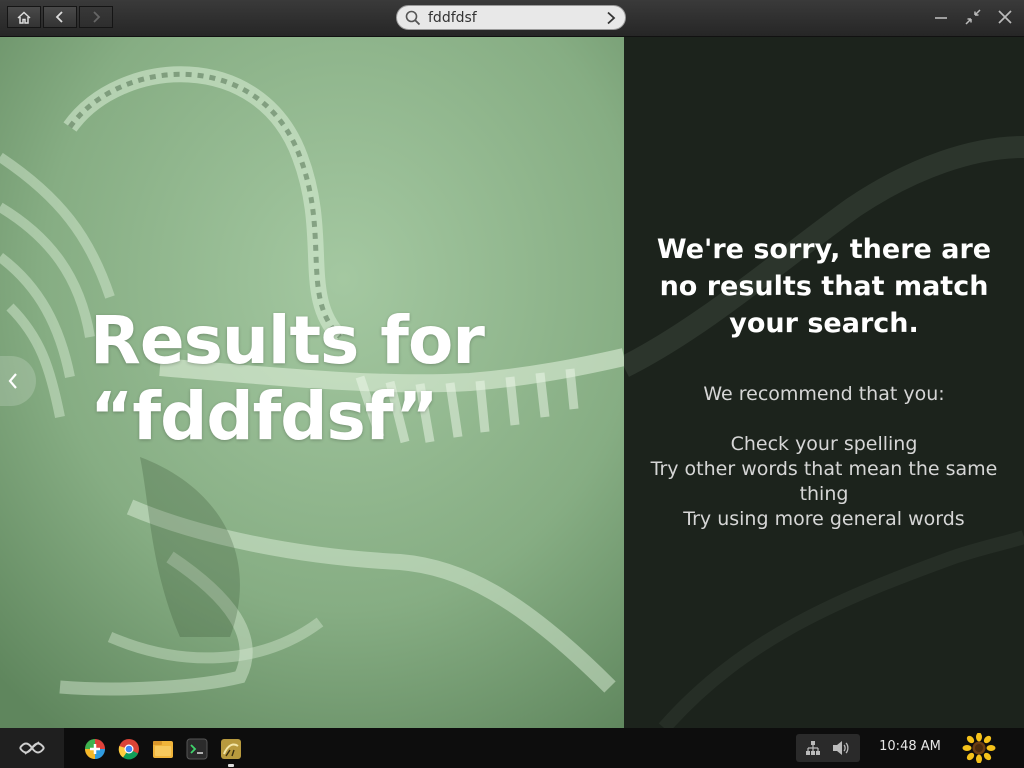  I want to click on search-icon, so click(413, 18).